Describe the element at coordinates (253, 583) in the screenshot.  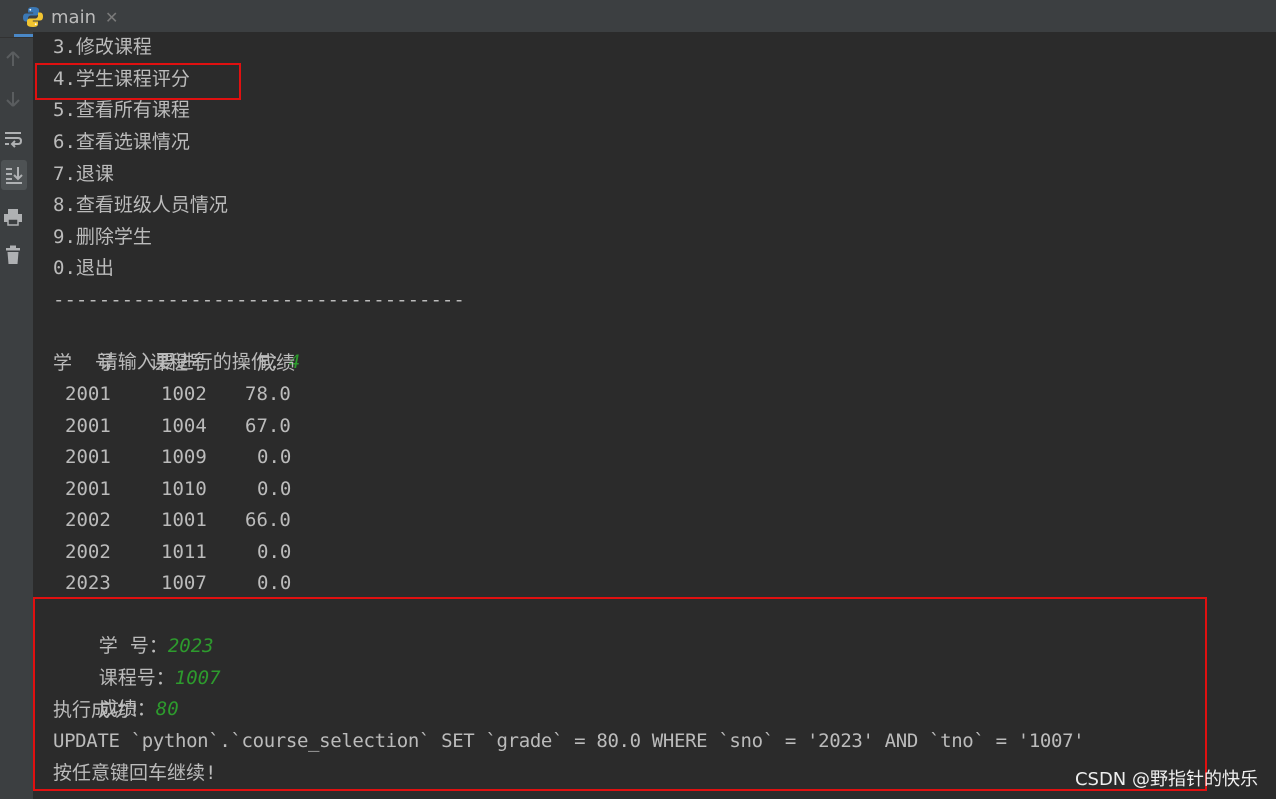
I see `table-row: 2023 1007 0.0` at that location.